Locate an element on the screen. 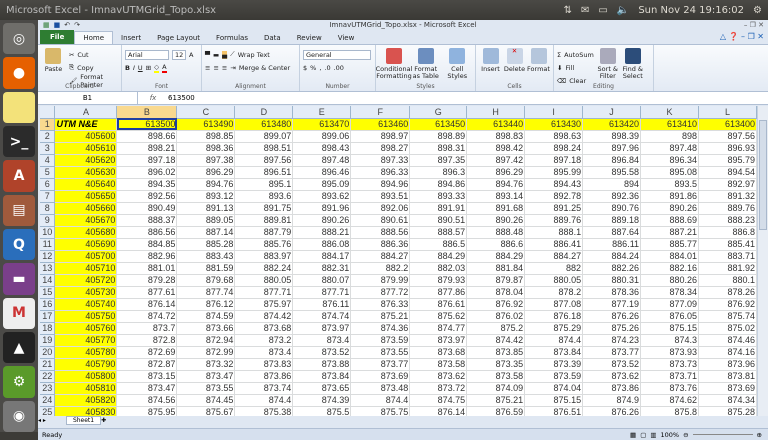 This screenshot has width=768, height=440. cell-l20: 874.16 is located at coordinates (727, 352).